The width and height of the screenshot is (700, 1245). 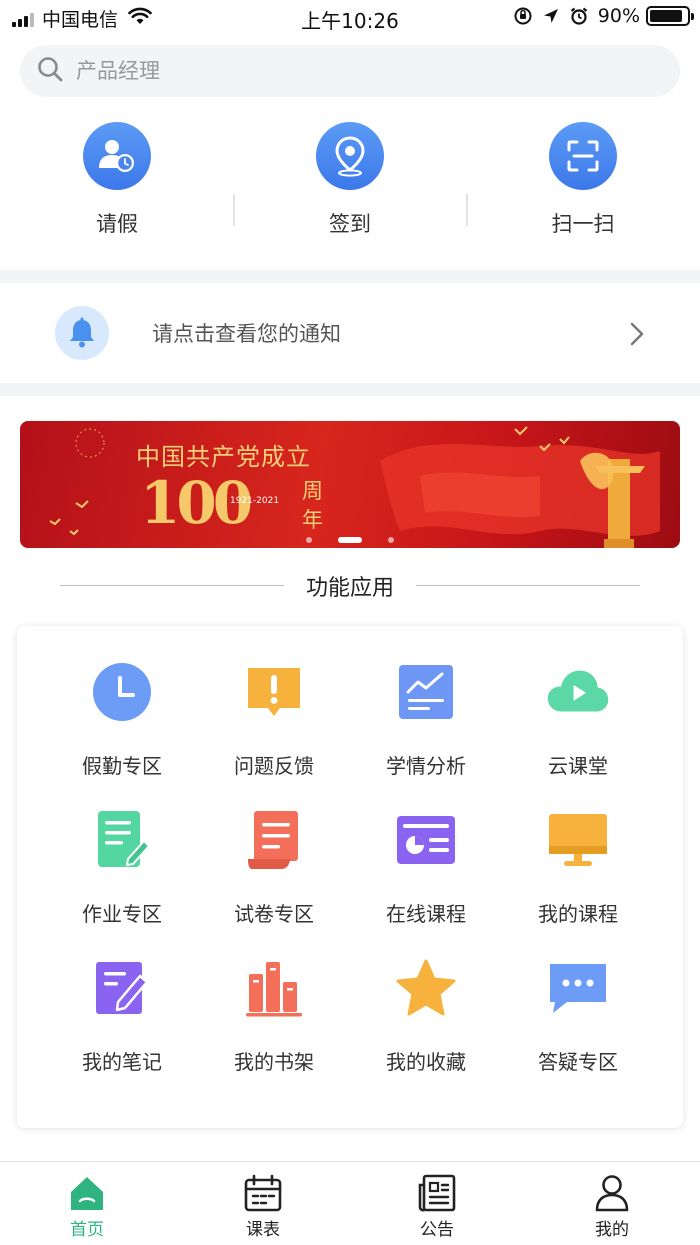 What do you see at coordinates (523, 16) in the screenshot?
I see `orientation-lock-icon` at bounding box center [523, 16].